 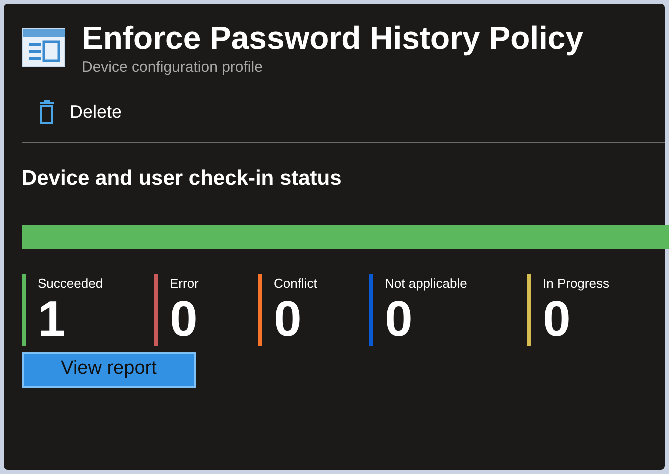 What do you see at coordinates (426, 284) in the screenshot?
I see `status-label: Not applicable` at bounding box center [426, 284].